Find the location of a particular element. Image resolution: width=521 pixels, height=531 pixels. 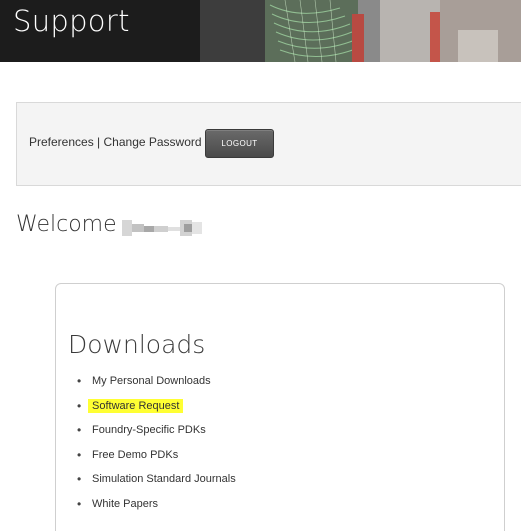

list-item: • Foundry-Specific PDKs is located at coordinates (156, 434).